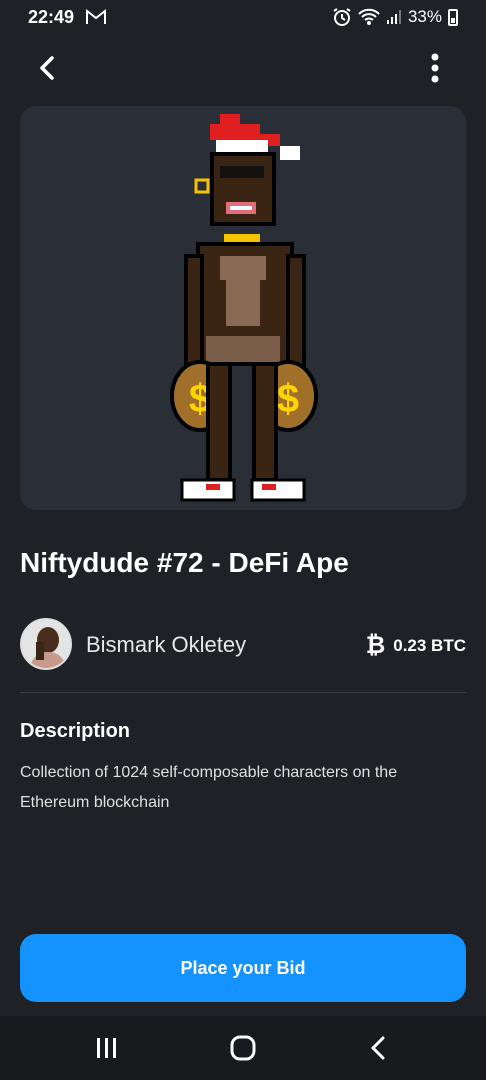 The width and height of the screenshot is (486, 1080). I want to click on nft-pixel-art: $ $, so click(244, 308).